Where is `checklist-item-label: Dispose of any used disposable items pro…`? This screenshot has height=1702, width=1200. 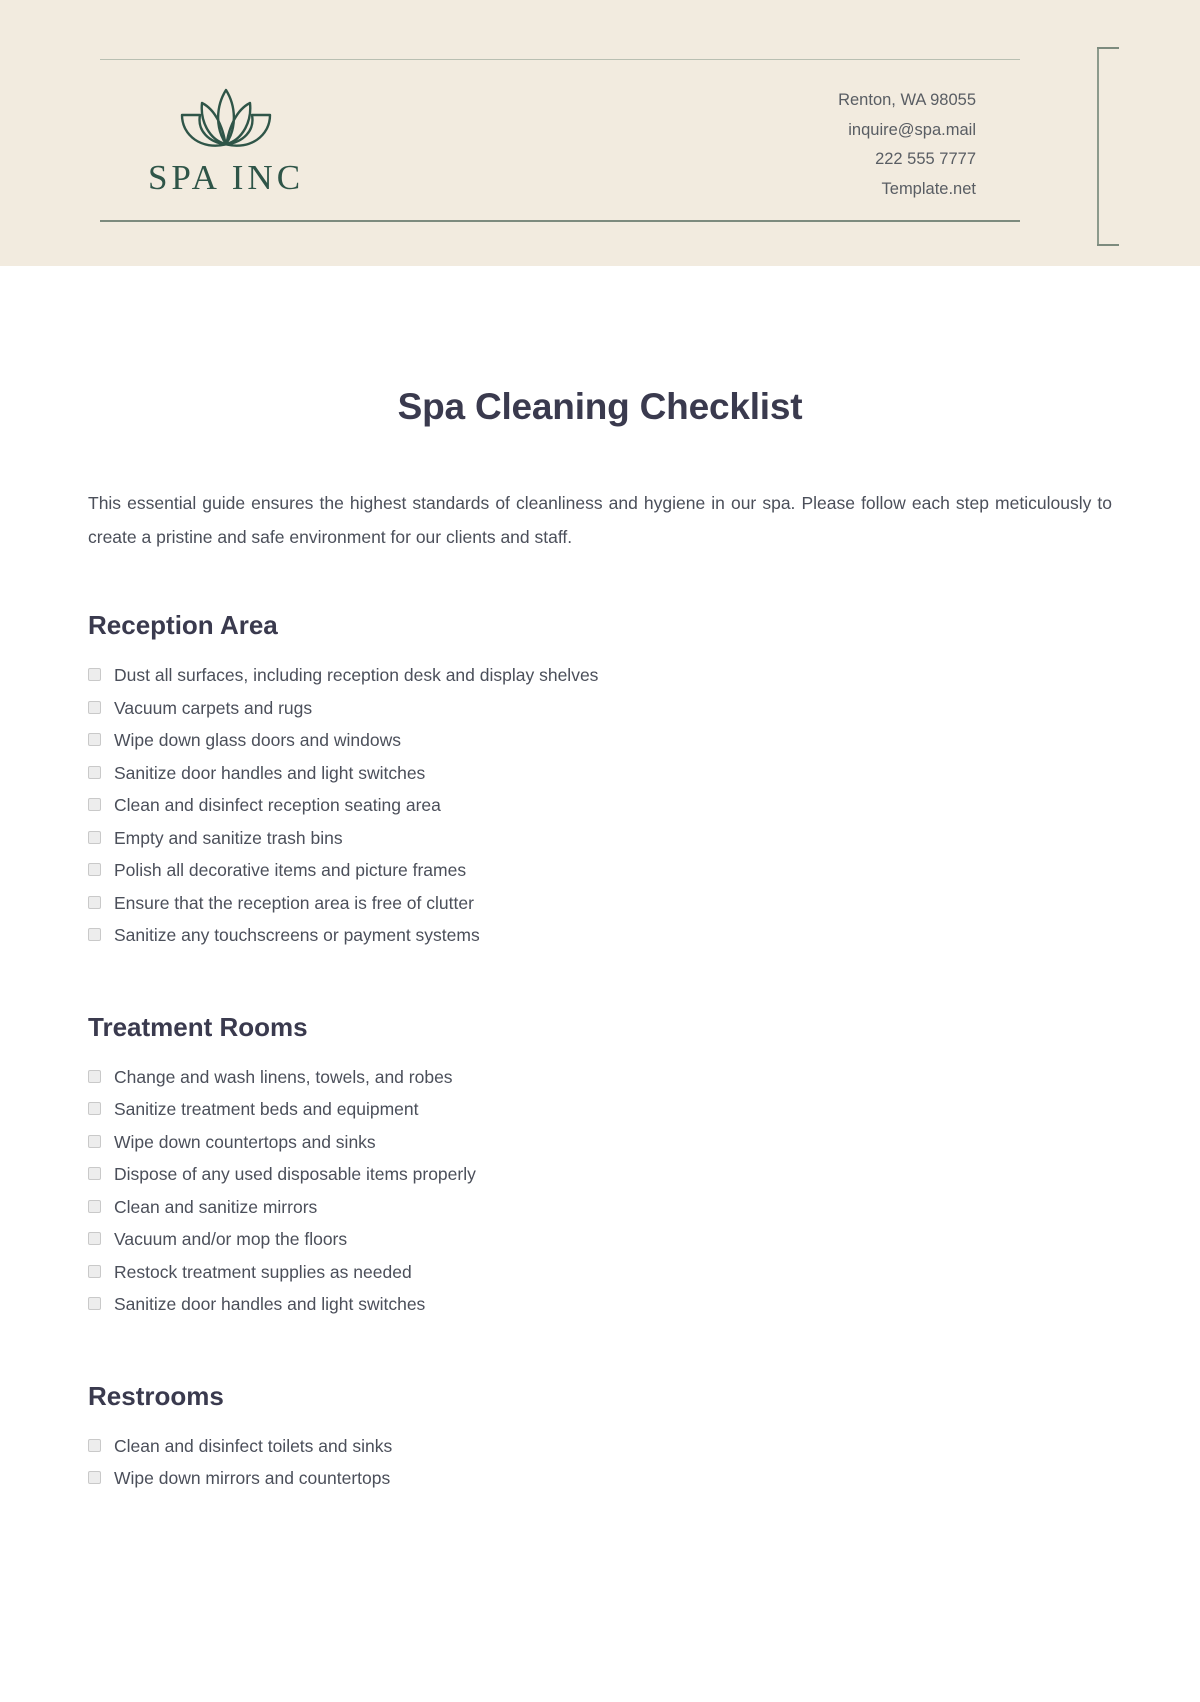
checklist-item-label: Dispose of any used disposable items pro… is located at coordinates (295, 1174).